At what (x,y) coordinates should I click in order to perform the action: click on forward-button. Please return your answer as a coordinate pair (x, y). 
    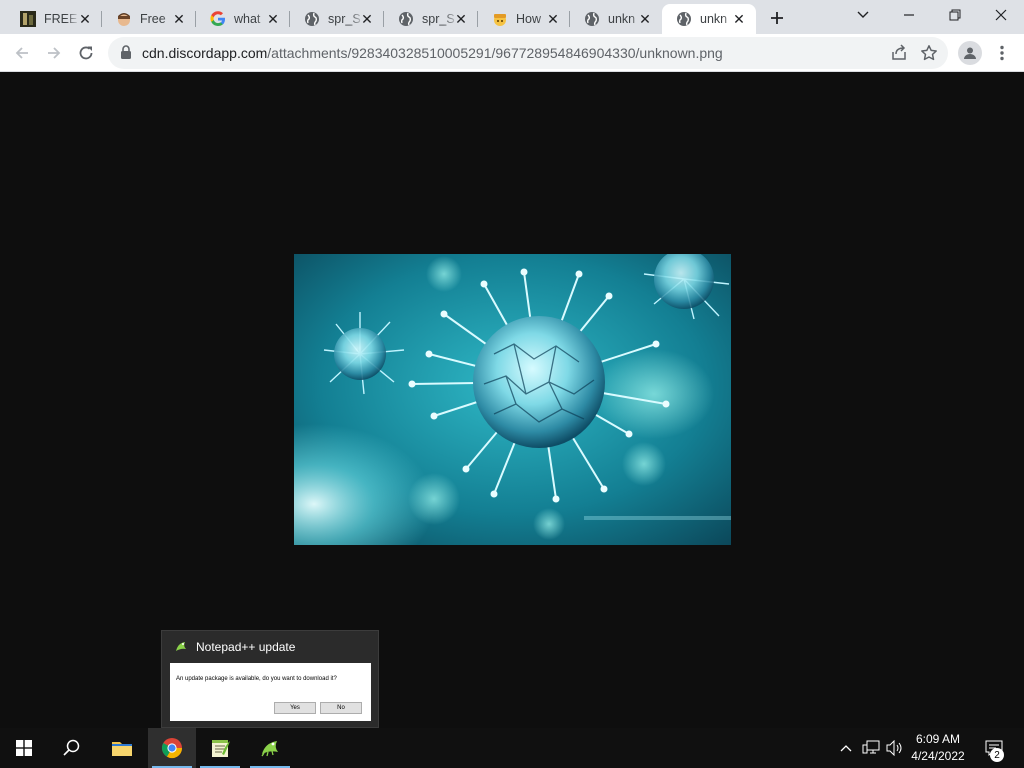
    Looking at the image, I should click on (54, 53).